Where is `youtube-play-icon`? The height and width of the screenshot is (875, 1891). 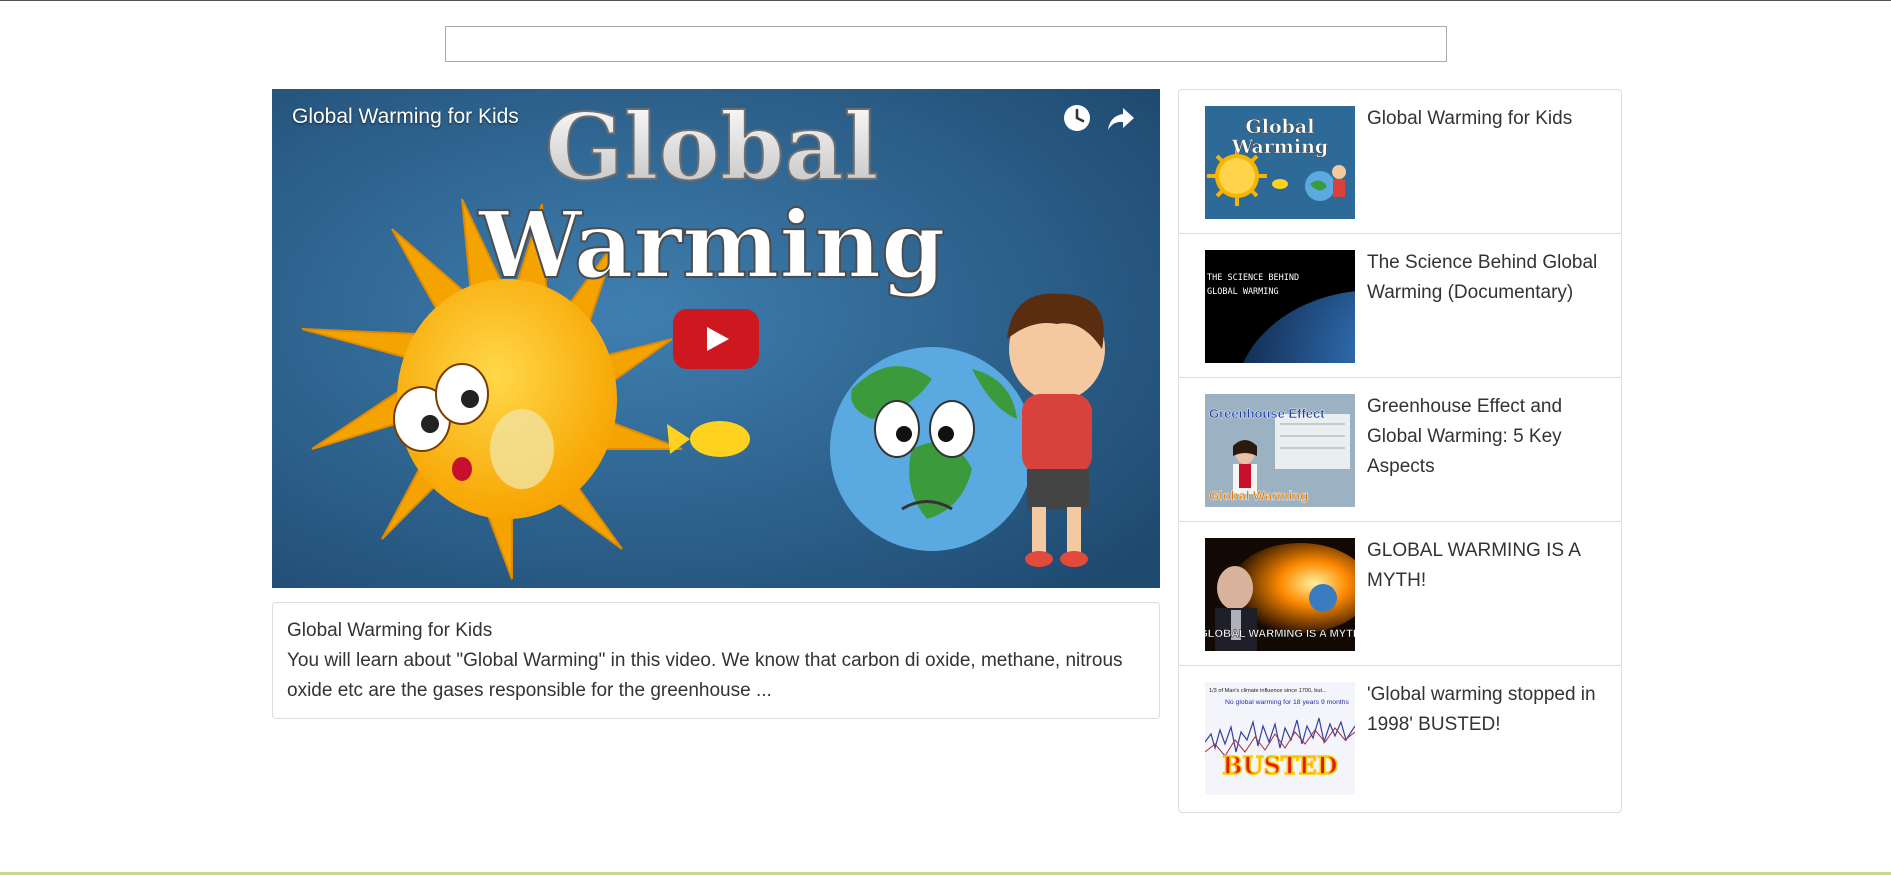
youtube-play-icon is located at coordinates (716, 339).